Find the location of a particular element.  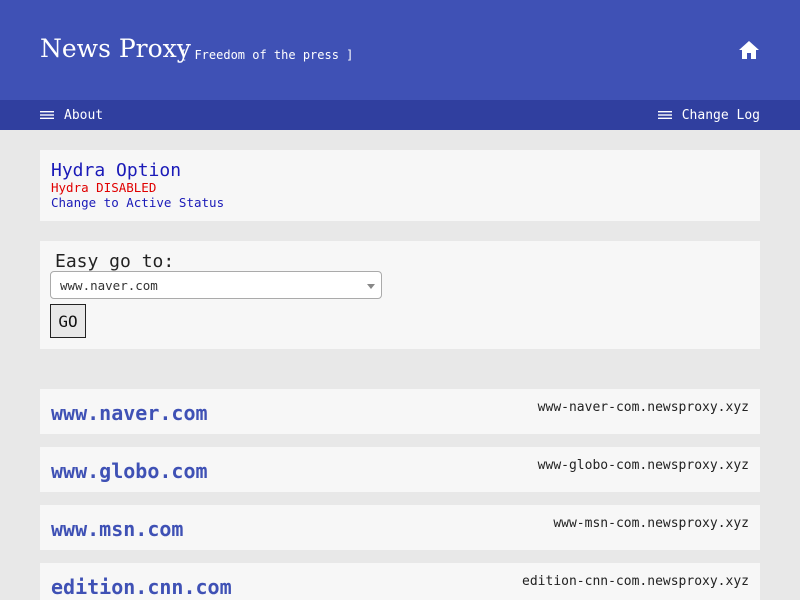

home-icon is located at coordinates (749, 50).